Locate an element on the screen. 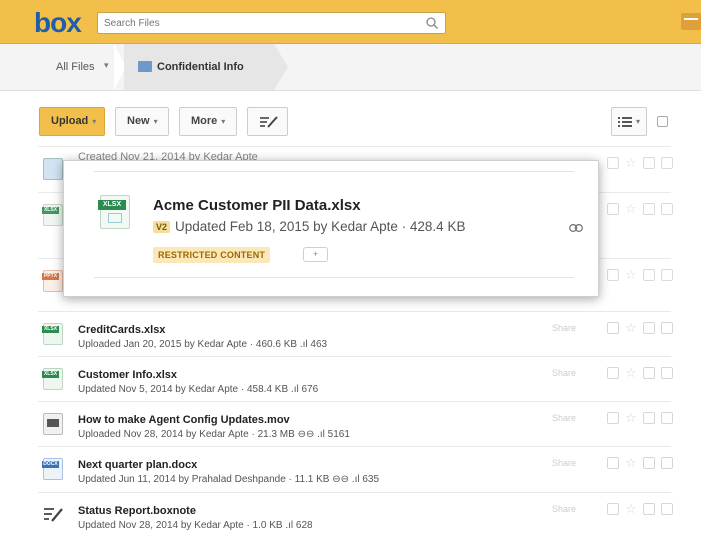 The image size is (701, 538). file-title: Acme Customer PII Data.xlsx is located at coordinates (257, 205).